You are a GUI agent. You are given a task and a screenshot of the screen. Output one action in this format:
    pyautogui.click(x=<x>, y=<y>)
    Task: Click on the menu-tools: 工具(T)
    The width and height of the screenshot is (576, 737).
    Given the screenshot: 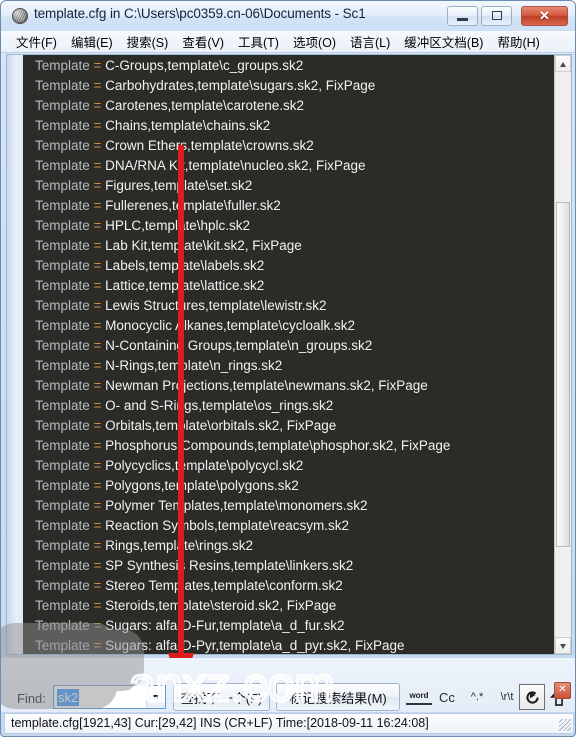 What is the action you would take?
    pyautogui.click(x=258, y=42)
    